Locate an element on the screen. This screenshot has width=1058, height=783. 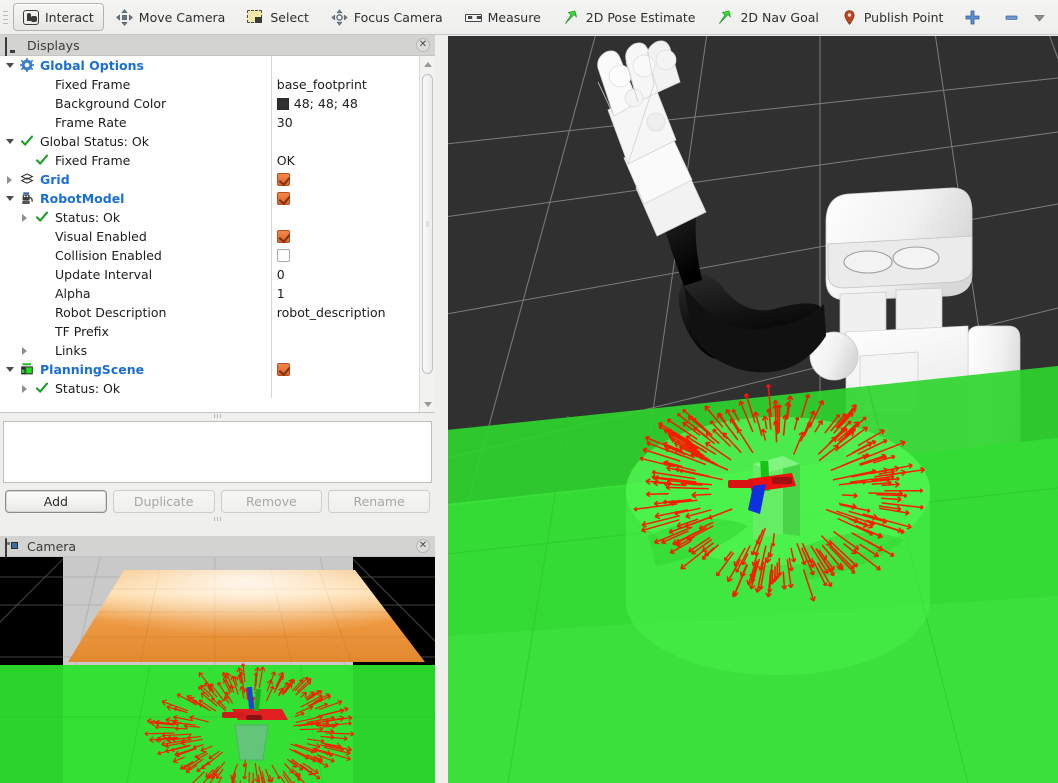
scrollbar-thumb is located at coordinates (427, 224).